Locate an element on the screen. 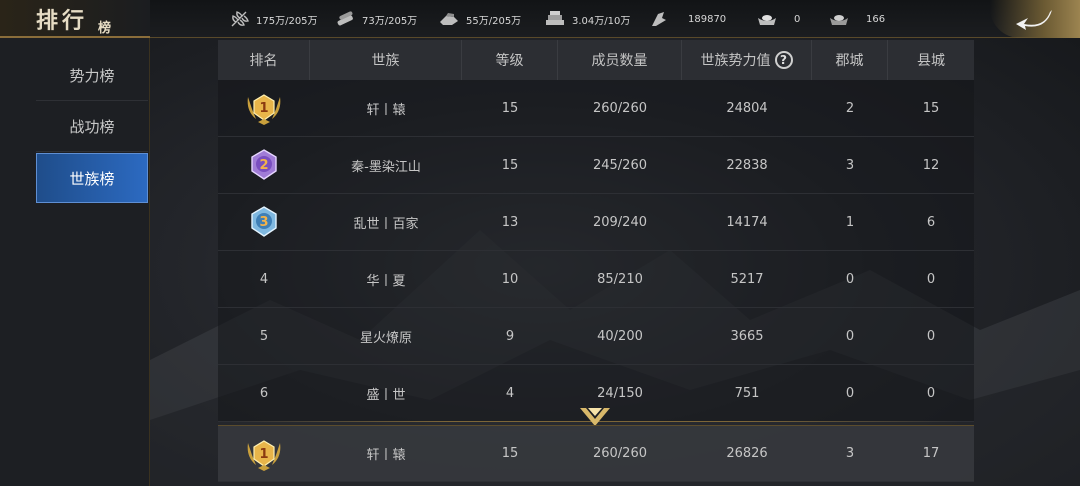  resource-stone: 3.04万/10万 is located at coordinates (587, 19).